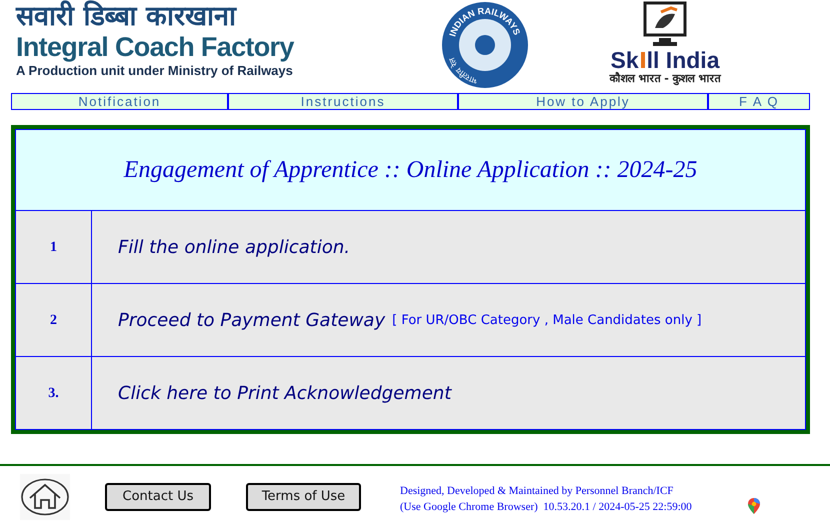 Image resolution: width=830 pixels, height=528 pixels. What do you see at coordinates (119, 101) in the screenshot?
I see `nav-link: Notification` at bounding box center [119, 101].